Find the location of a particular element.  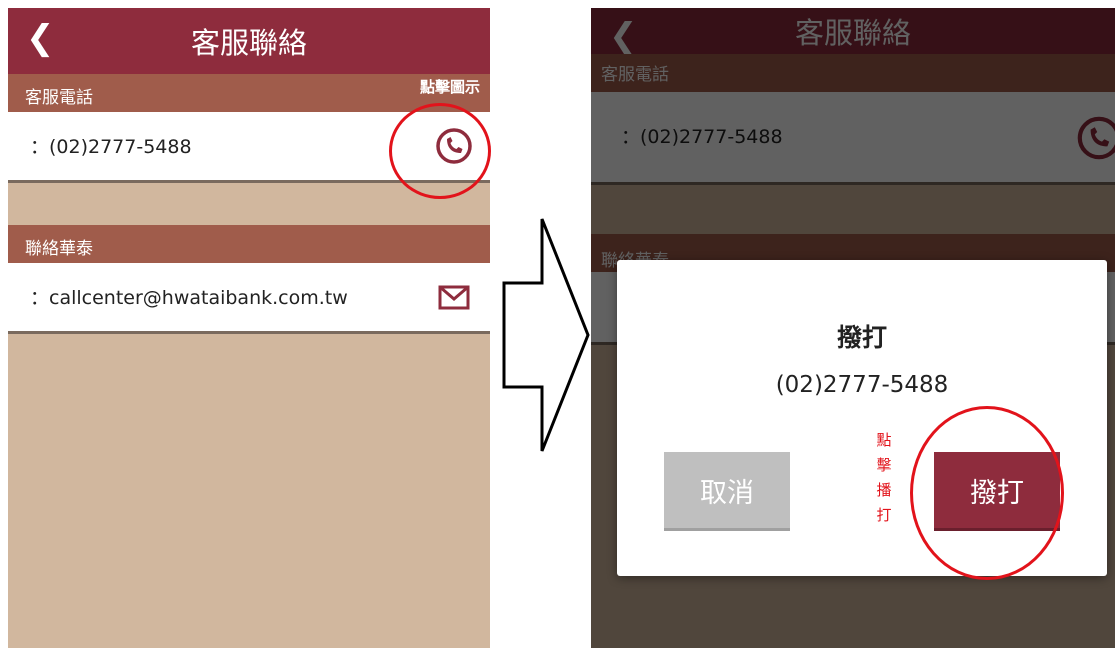

highlight-circle-phone-icon is located at coordinates (440, 151).